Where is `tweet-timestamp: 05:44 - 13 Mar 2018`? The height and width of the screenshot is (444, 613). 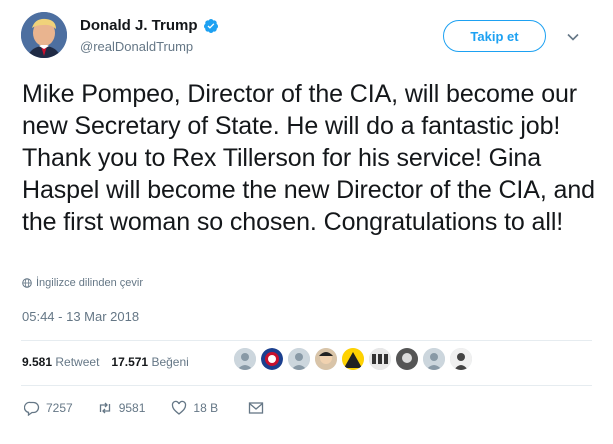
tweet-timestamp: 05:44 - 13 Mar 2018 is located at coordinates (80, 316).